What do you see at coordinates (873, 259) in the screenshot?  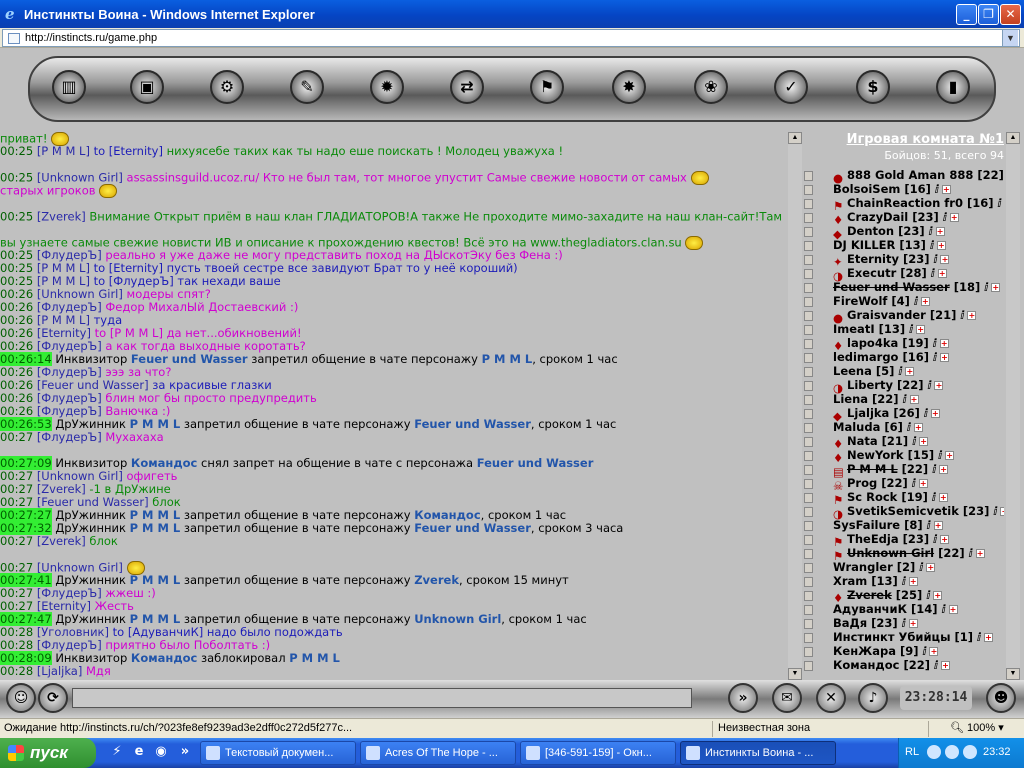 I see `player-name: Eternity` at bounding box center [873, 259].